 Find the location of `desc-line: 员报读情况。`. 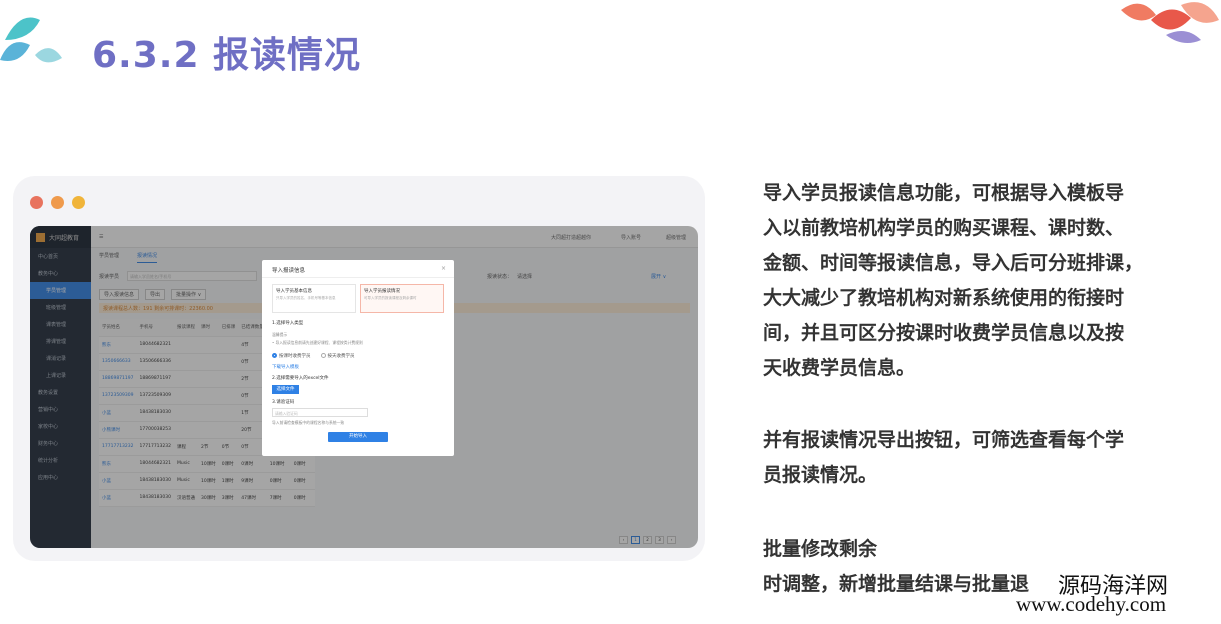

desc-line: 员报读情况。 is located at coordinates (820, 475).